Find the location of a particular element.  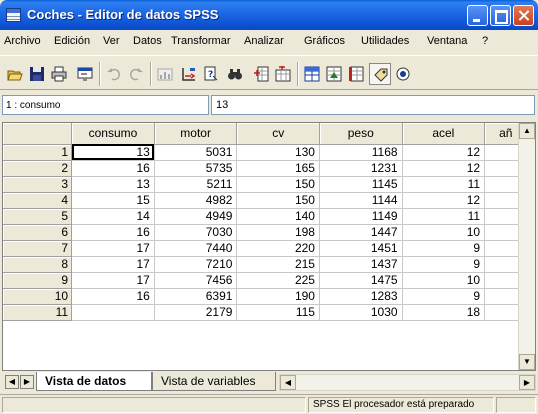

menu-utilidades: Utilidades is located at coordinates (385, 41).